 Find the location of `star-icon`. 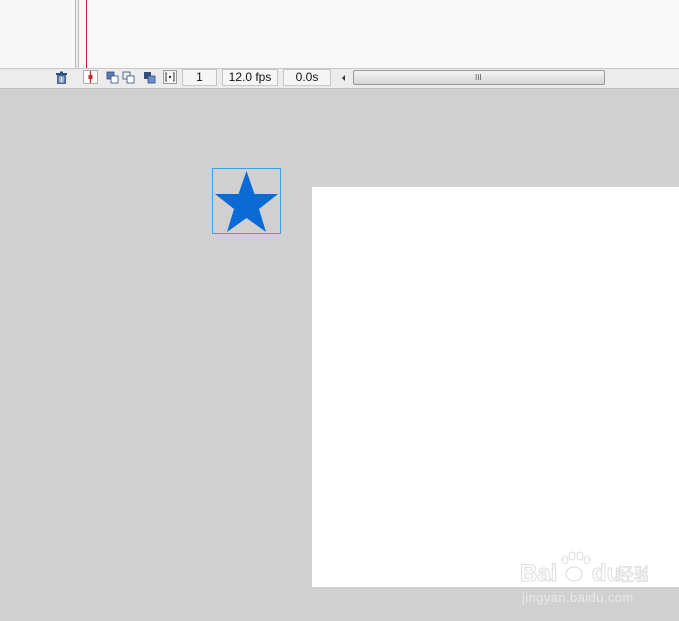

star-icon is located at coordinates (246, 201).